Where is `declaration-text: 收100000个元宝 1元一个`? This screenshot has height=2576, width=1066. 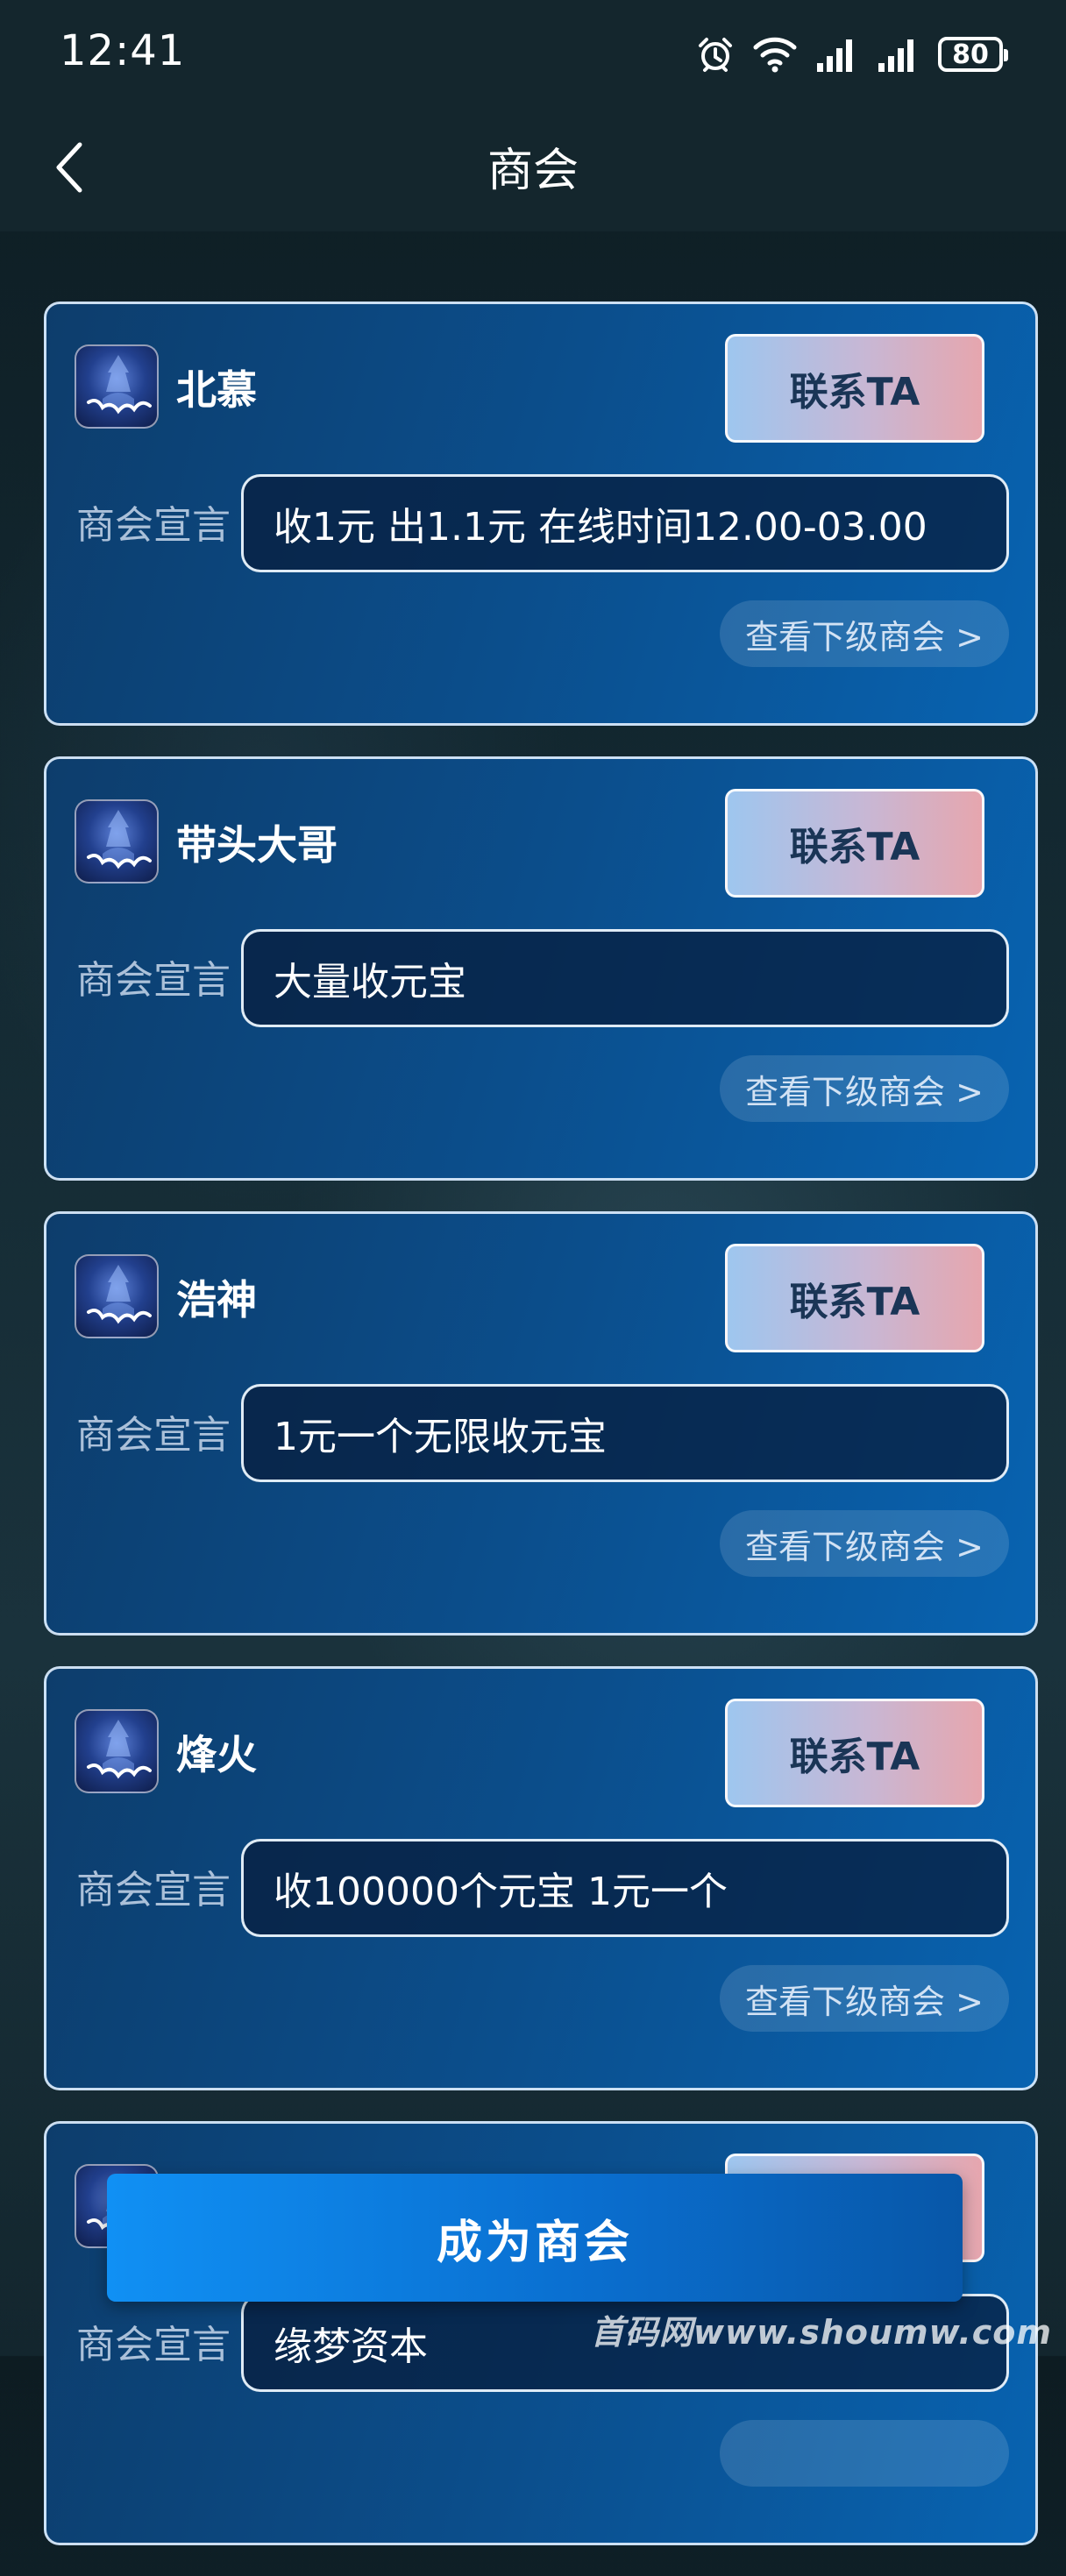
declaration-text: 收100000个元宝 1元一个 is located at coordinates (625, 1888).